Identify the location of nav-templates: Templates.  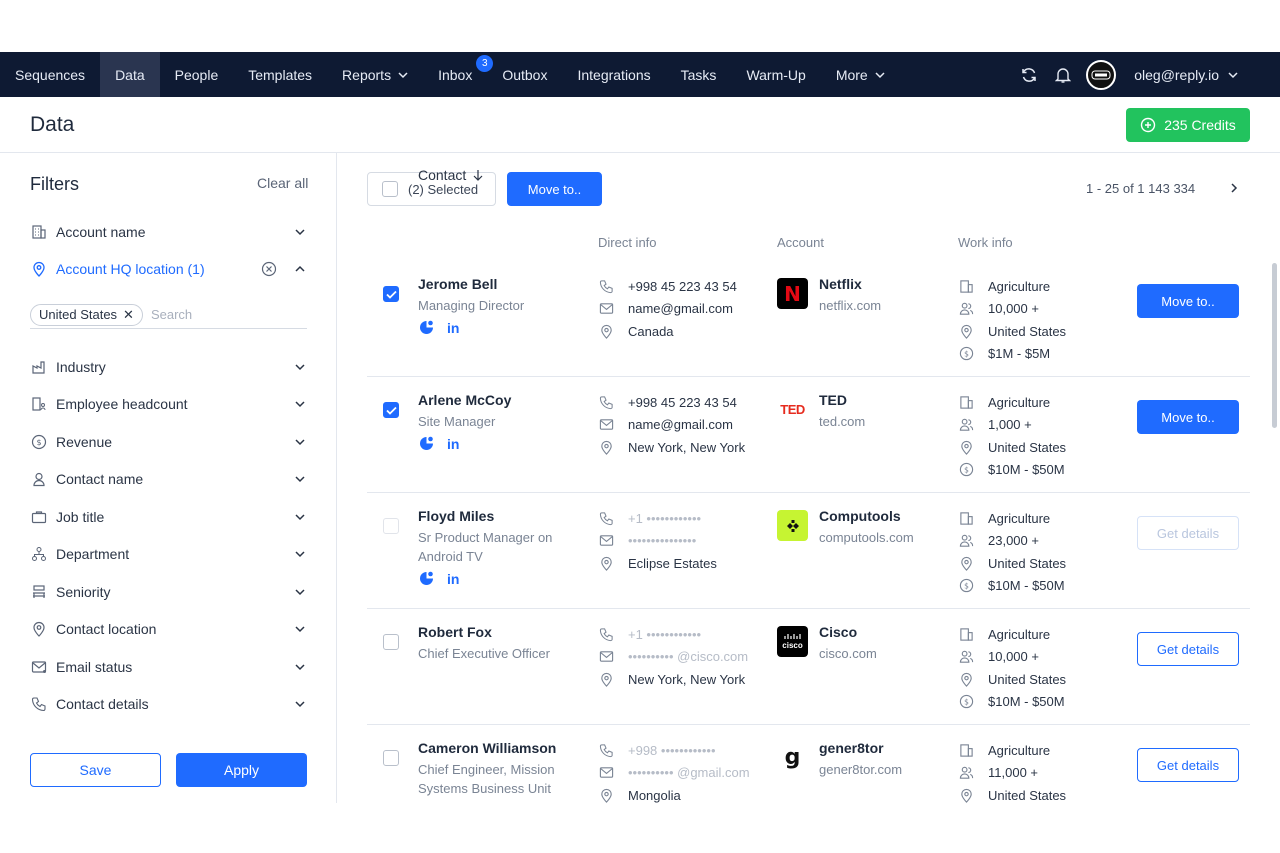
(280, 74).